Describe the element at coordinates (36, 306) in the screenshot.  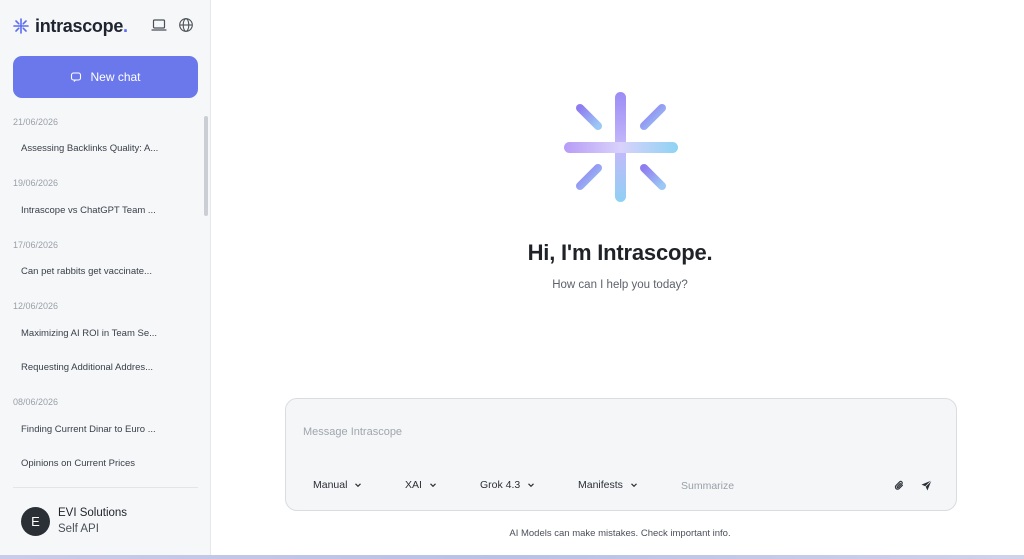
I see `history-date: 12/06/2026` at that location.